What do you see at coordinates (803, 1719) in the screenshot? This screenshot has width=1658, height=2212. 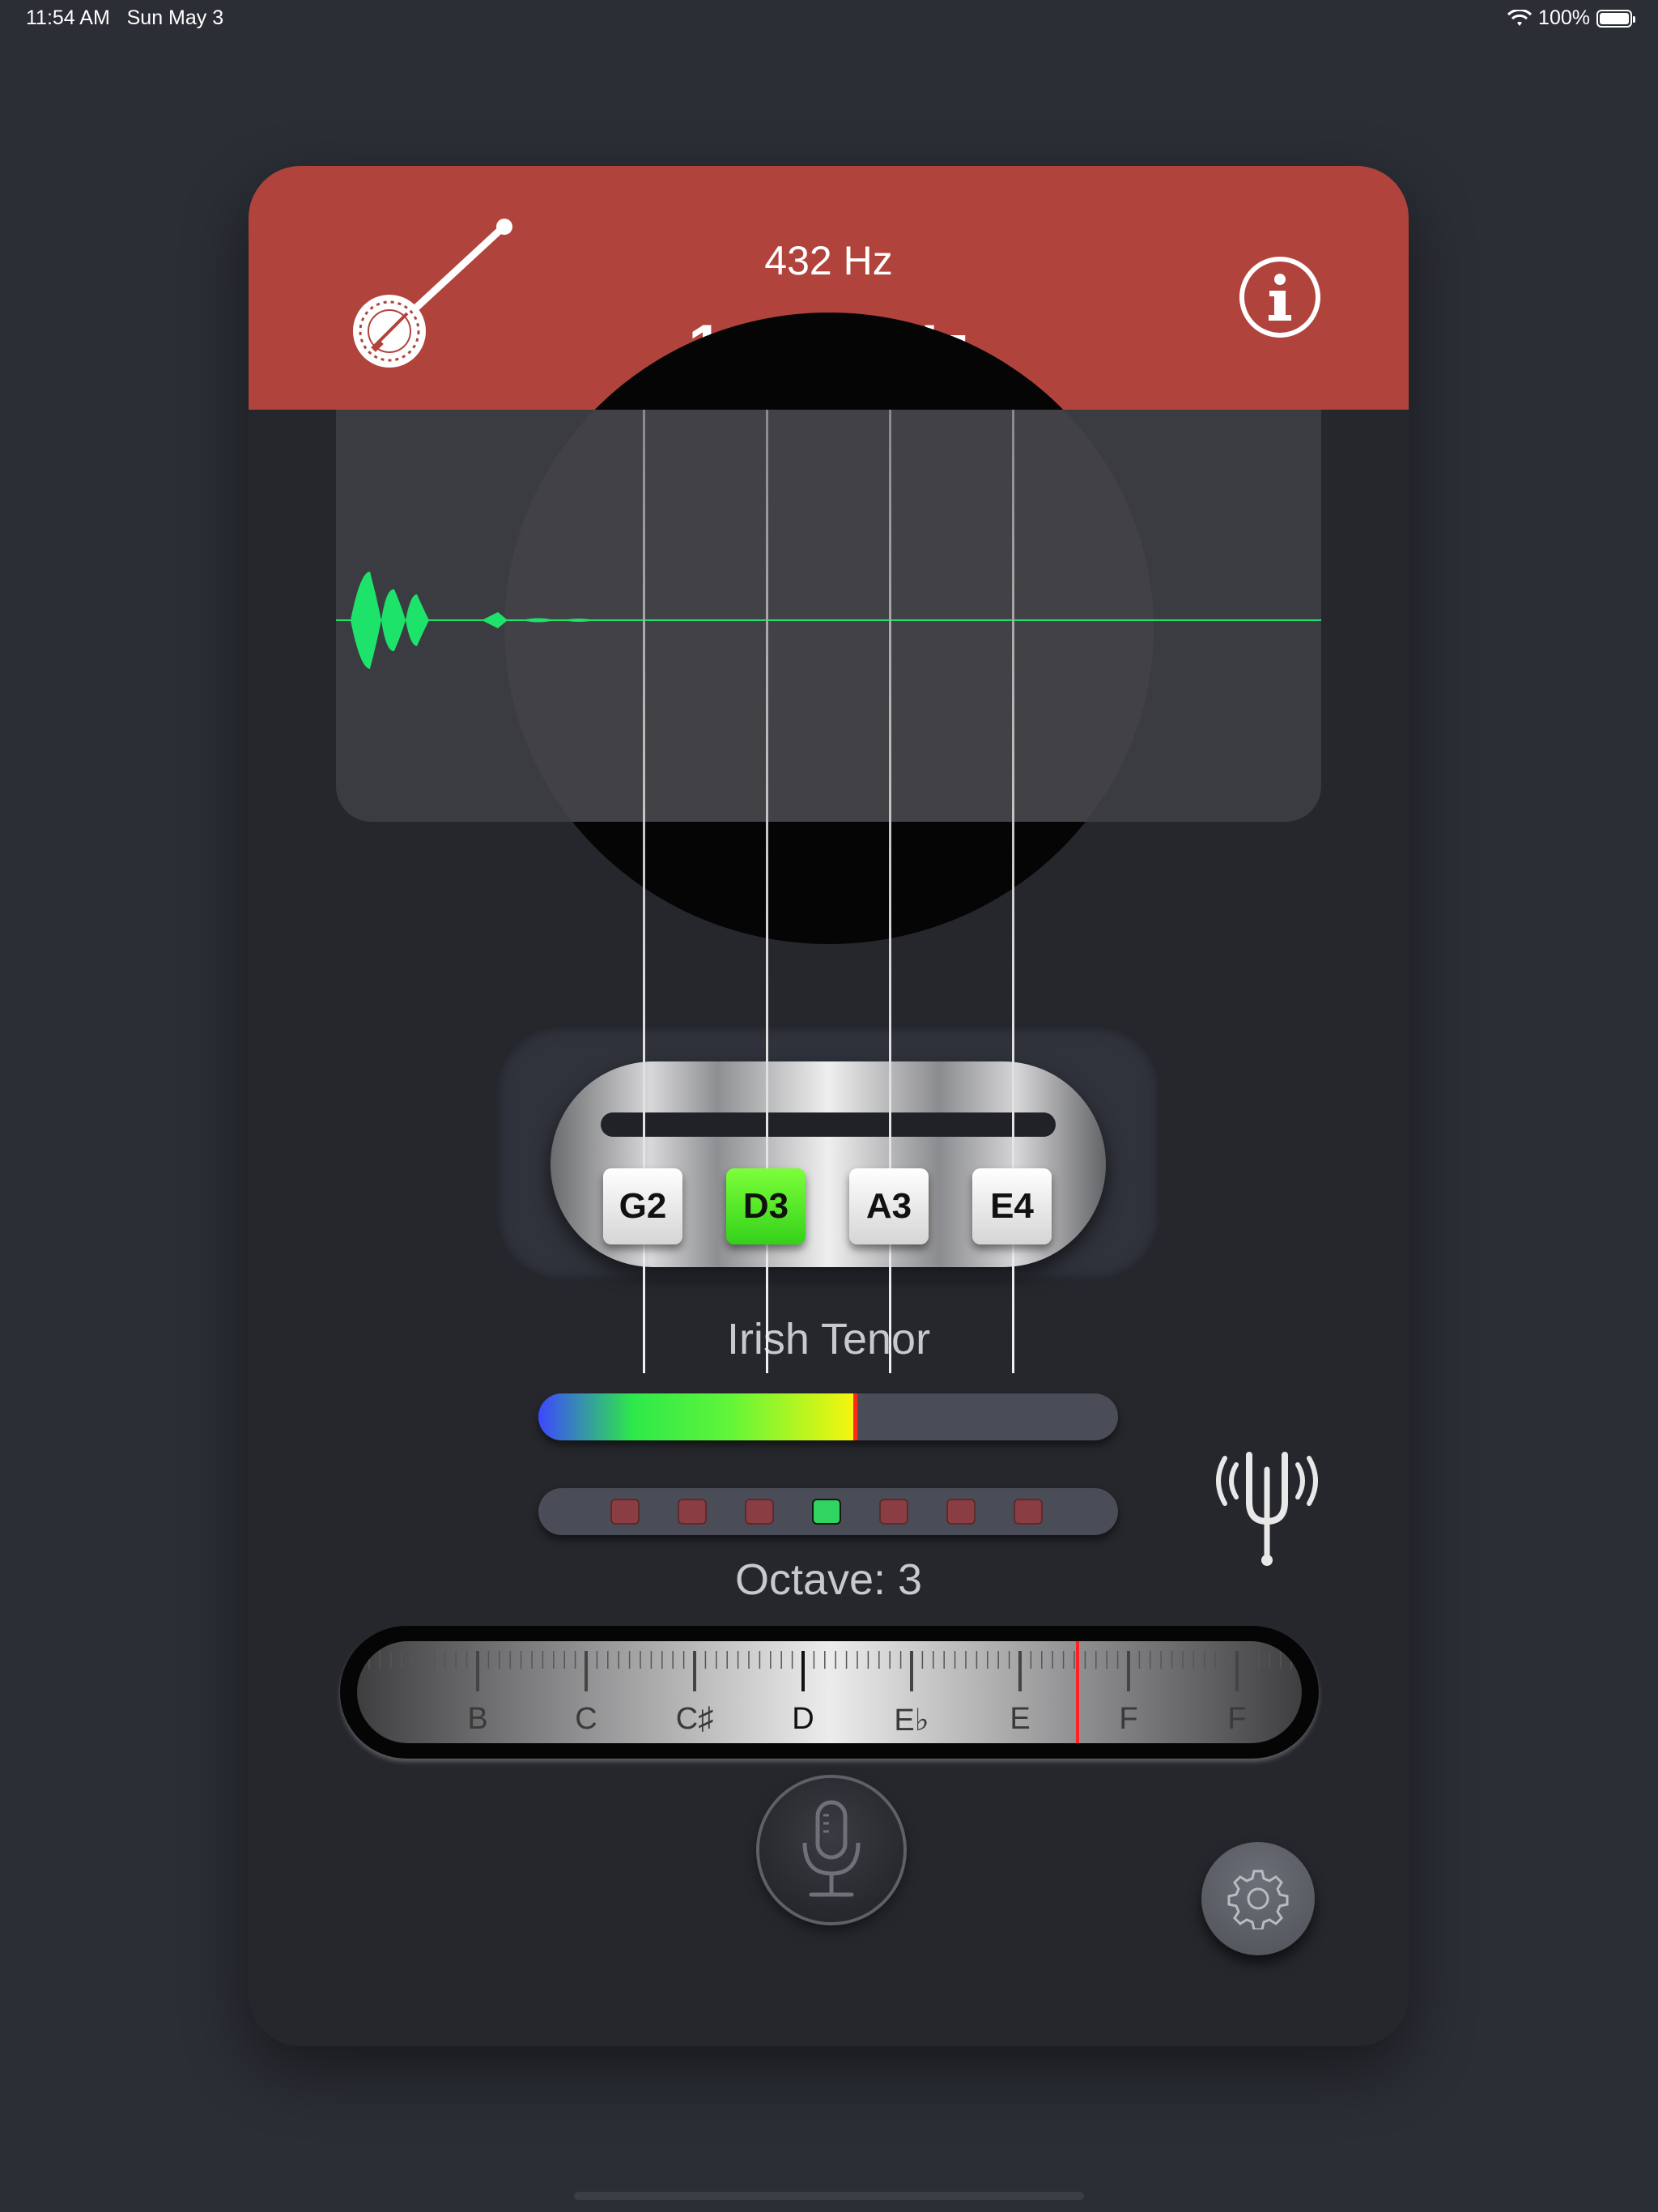 I see `scale-note-label: D` at bounding box center [803, 1719].